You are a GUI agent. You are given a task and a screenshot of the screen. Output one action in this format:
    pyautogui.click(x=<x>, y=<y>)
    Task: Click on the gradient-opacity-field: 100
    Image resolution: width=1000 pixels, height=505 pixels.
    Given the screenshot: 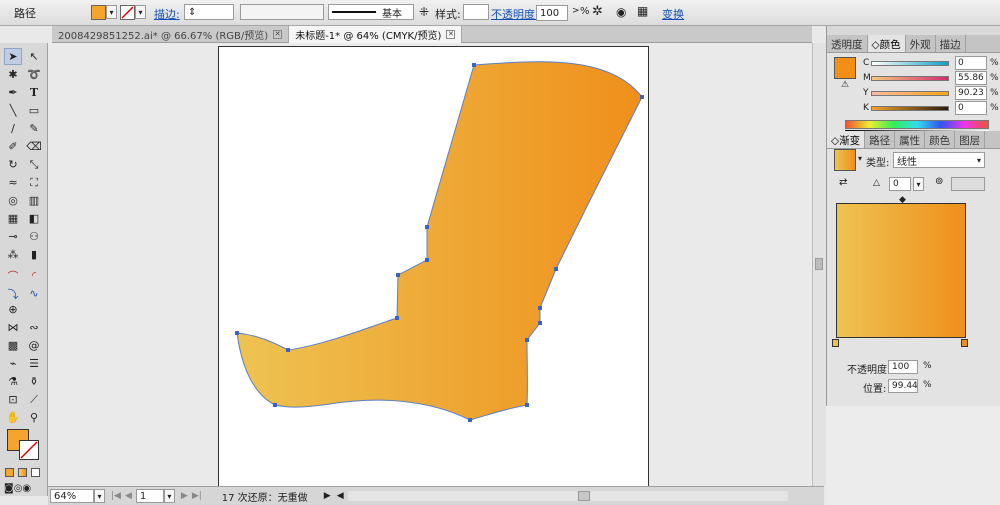 What is the action you would take?
    pyautogui.click(x=903, y=367)
    